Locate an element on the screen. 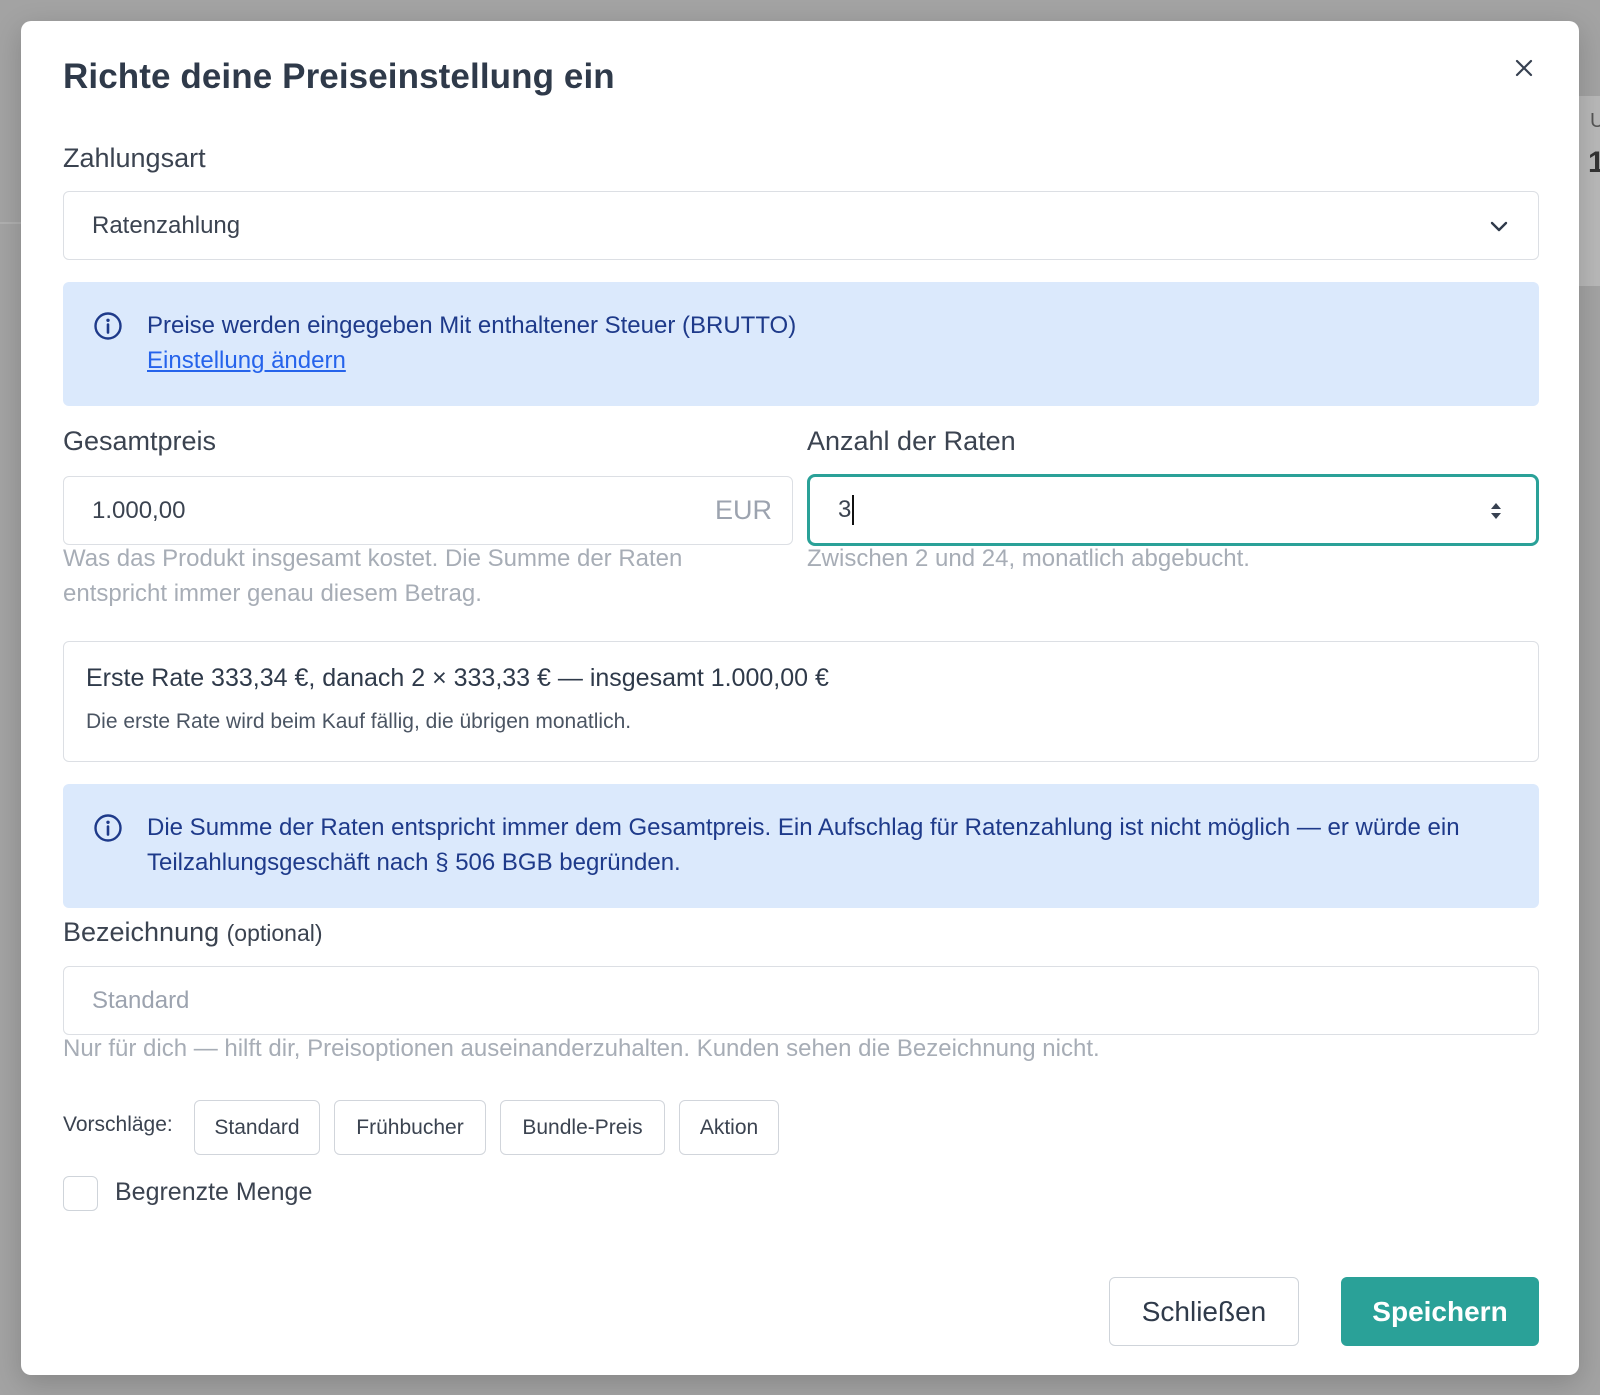 This screenshot has width=1600, height=1395. limited-quantity-checkbox is located at coordinates (80, 1193).